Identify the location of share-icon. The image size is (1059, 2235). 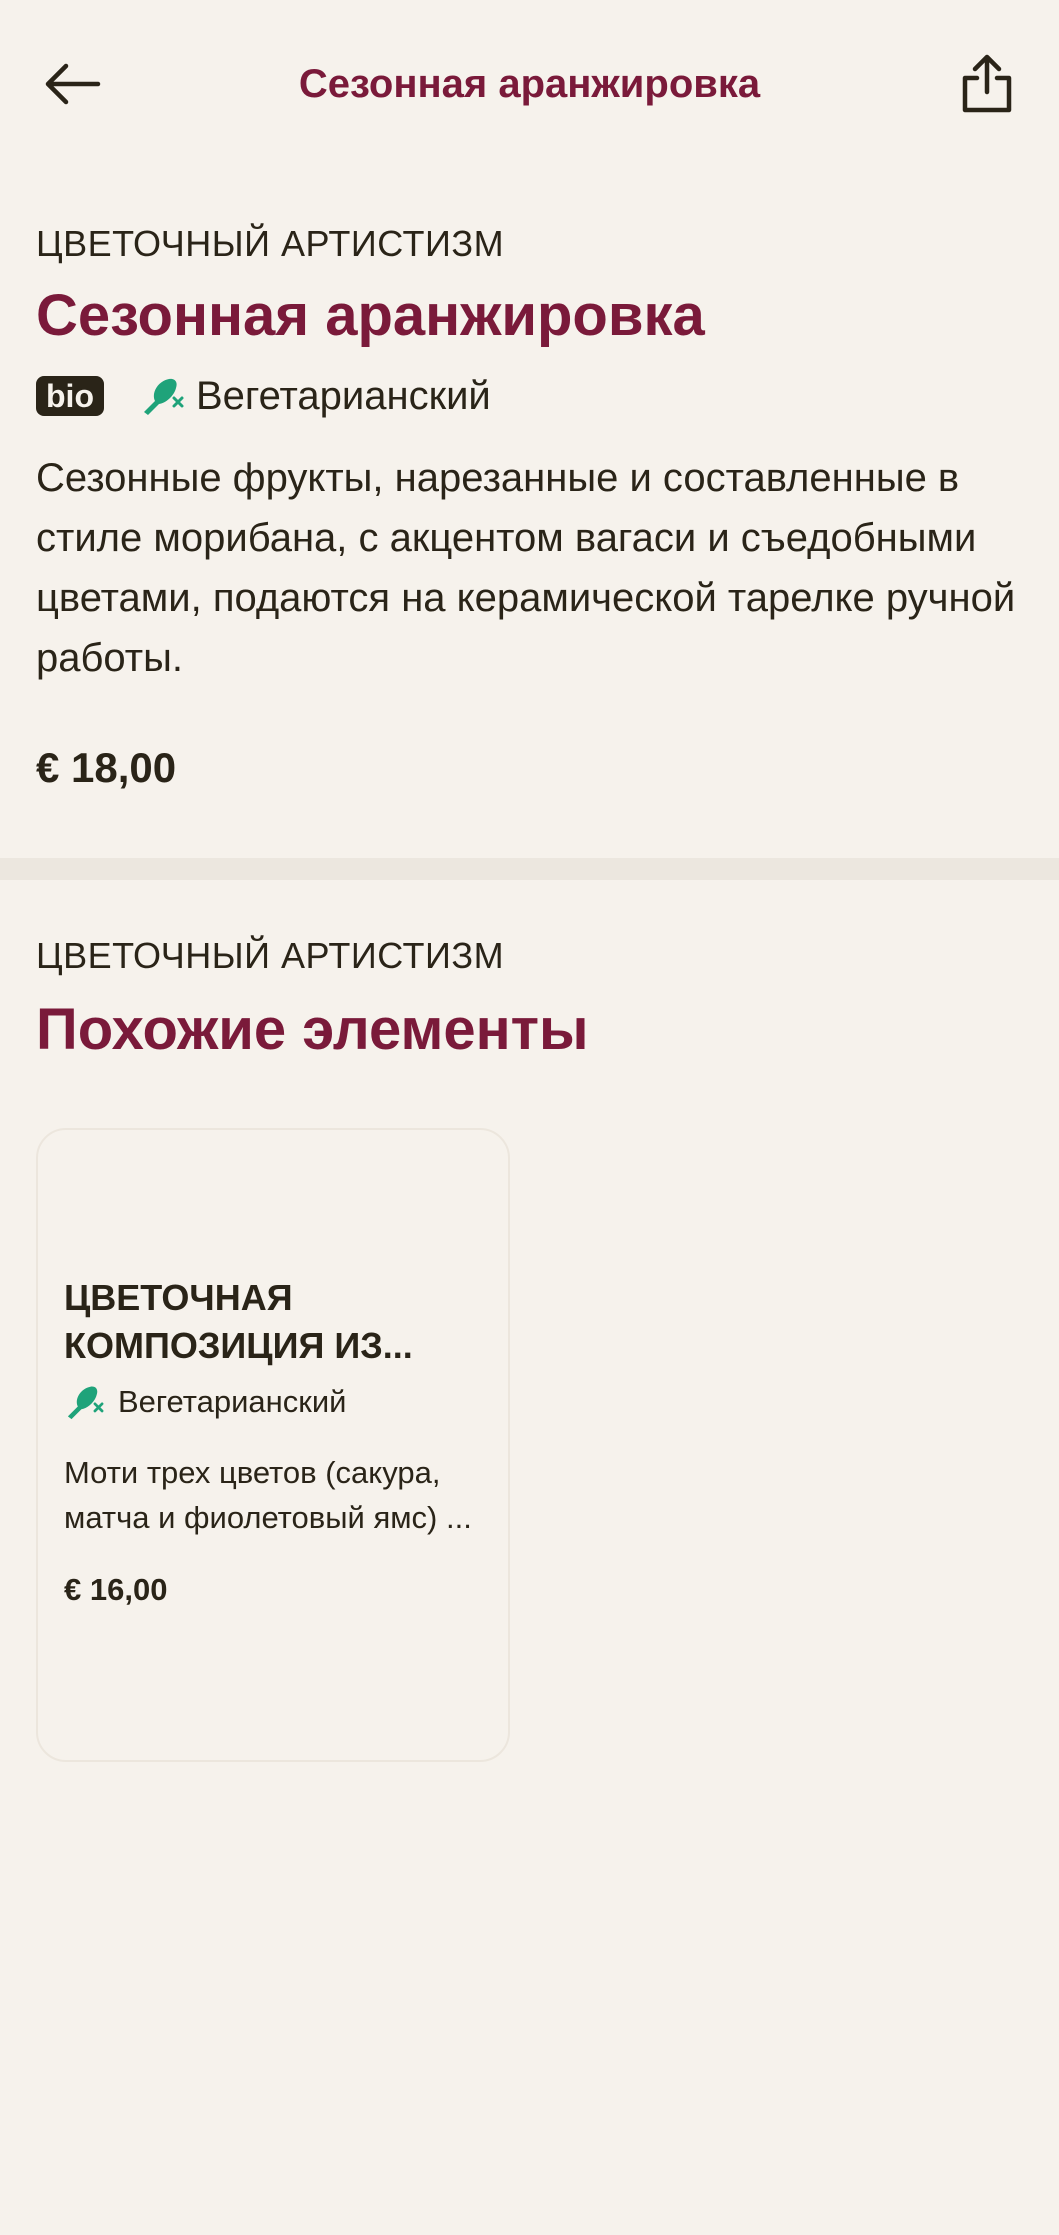
(987, 83).